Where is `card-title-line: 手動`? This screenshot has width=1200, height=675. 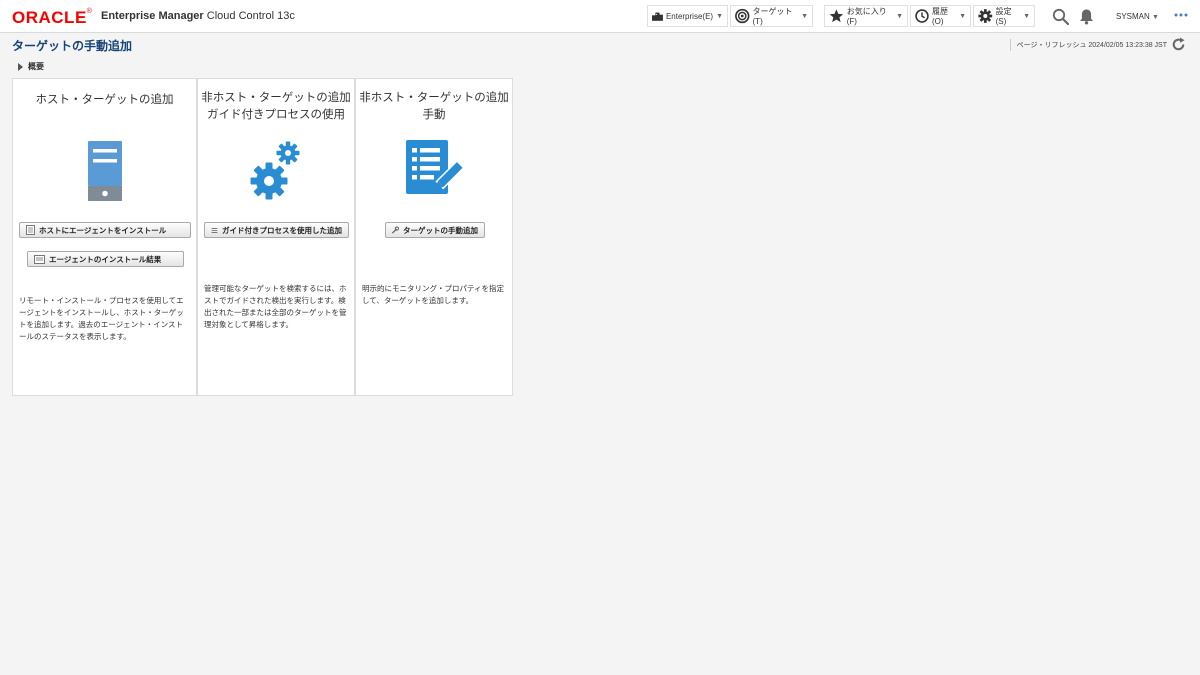 card-title-line: 手動 is located at coordinates (434, 115).